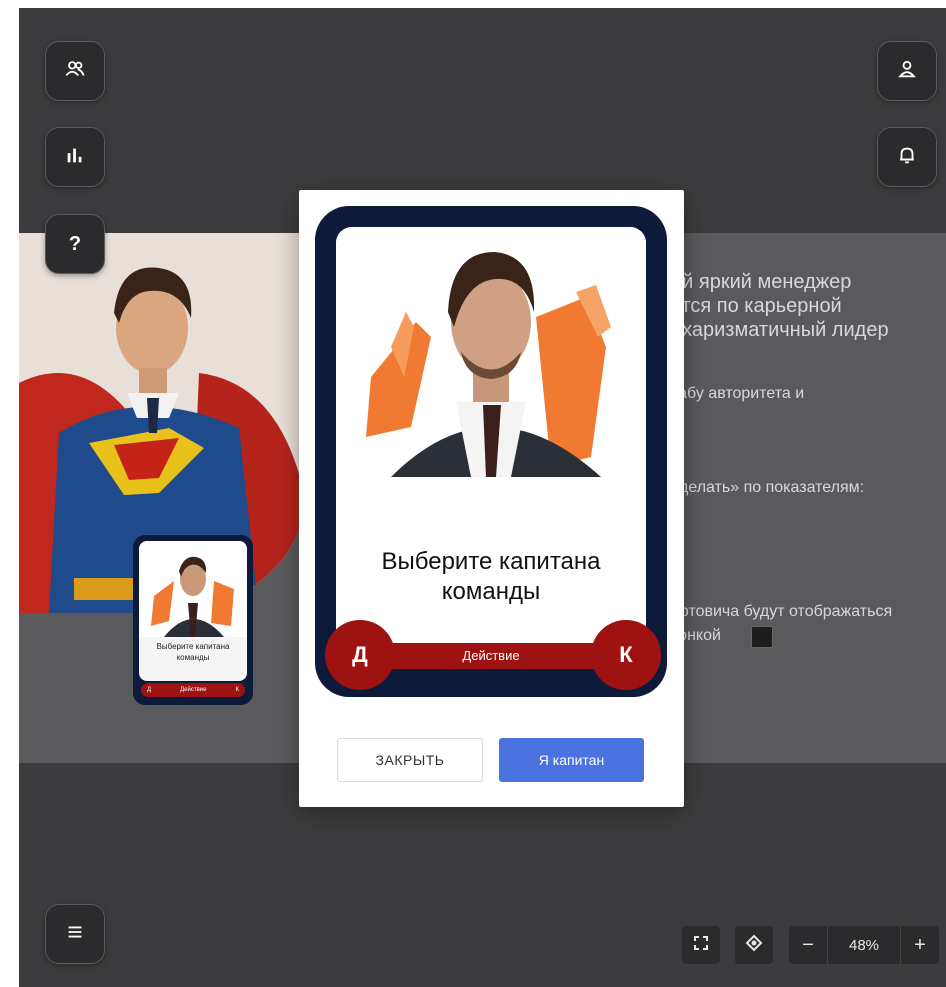 The height and width of the screenshot is (987, 946). I want to click on zoom-level: 48%, so click(864, 945).